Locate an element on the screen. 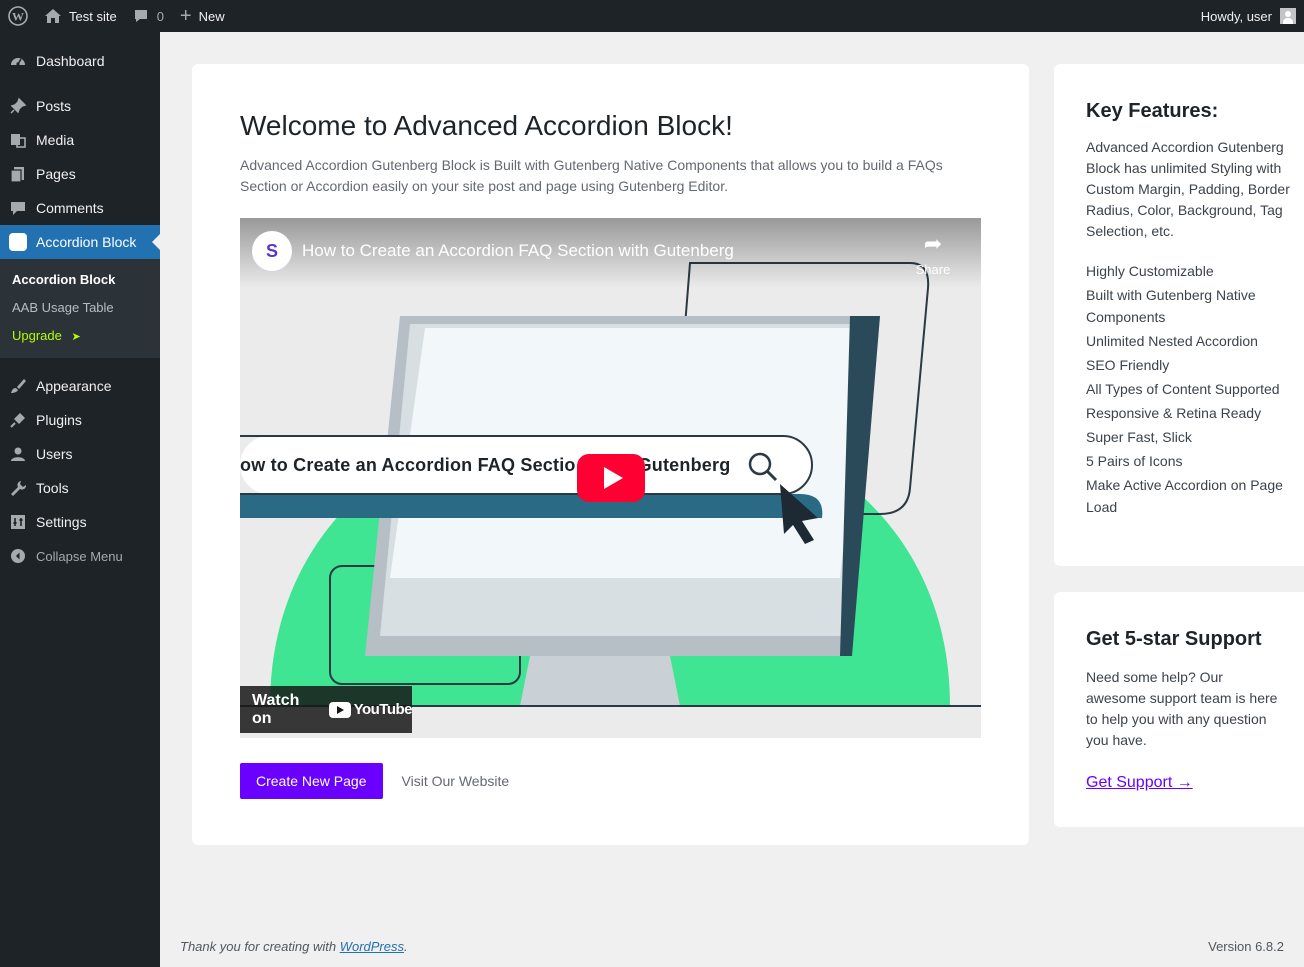  list-item: All Types of Content Supported is located at coordinates (1183, 389).